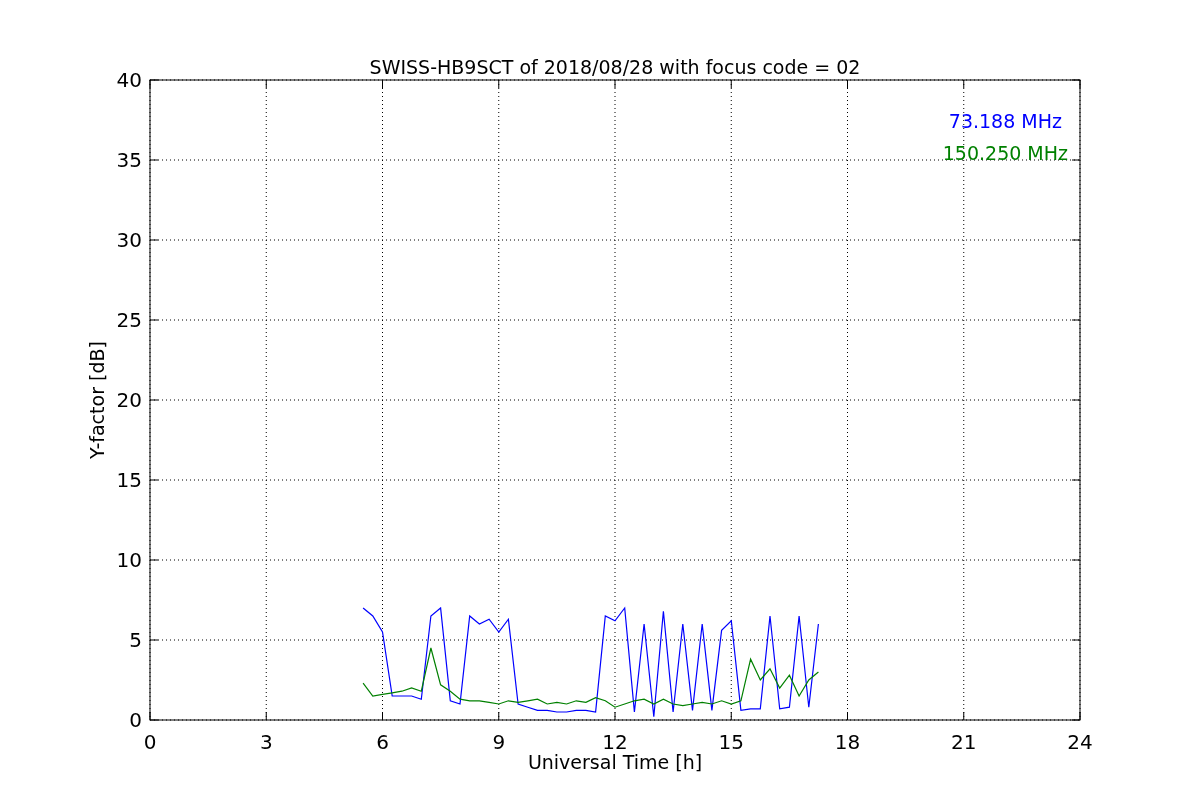 Image resolution: width=1200 pixels, height=800 pixels. What do you see at coordinates (129, 400) in the screenshot?
I see `tick-label: 20` at bounding box center [129, 400].